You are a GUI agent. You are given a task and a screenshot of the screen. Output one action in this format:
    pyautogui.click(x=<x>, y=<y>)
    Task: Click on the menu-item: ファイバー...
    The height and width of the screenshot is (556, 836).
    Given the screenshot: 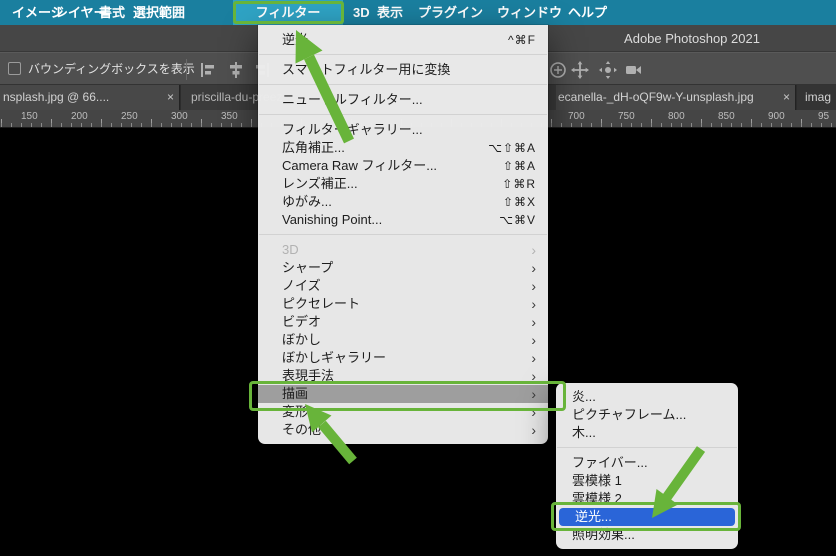 What is the action you would take?
    pyautogui.click(x=647, y=463)
    